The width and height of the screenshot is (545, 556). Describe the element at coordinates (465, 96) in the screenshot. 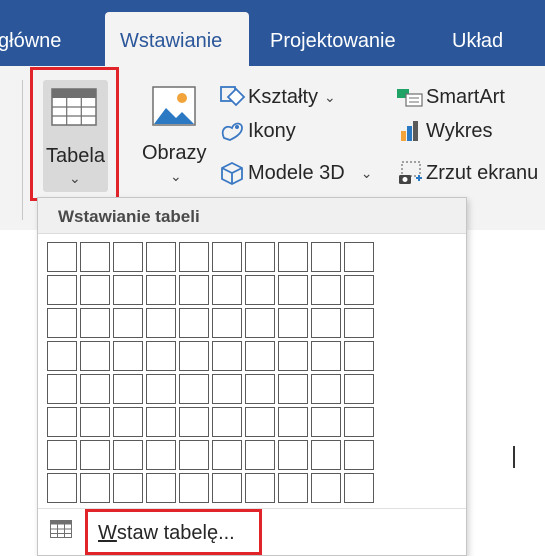

I see `smartart-button-label: SmartArt` at that location.